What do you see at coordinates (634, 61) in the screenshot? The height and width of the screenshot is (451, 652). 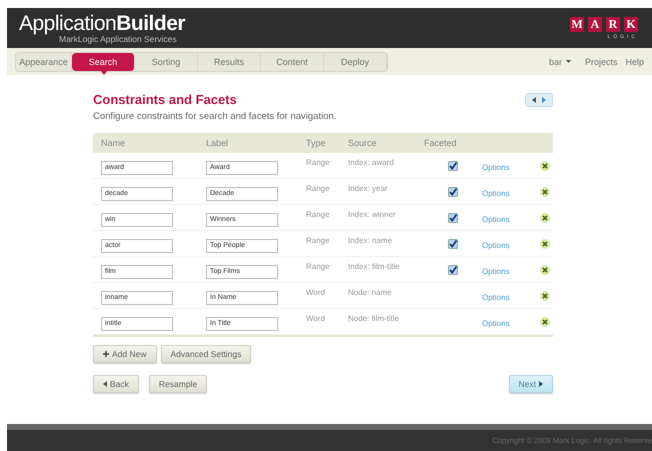 I see `nav-link: Help` at bounding box center [634, 61].